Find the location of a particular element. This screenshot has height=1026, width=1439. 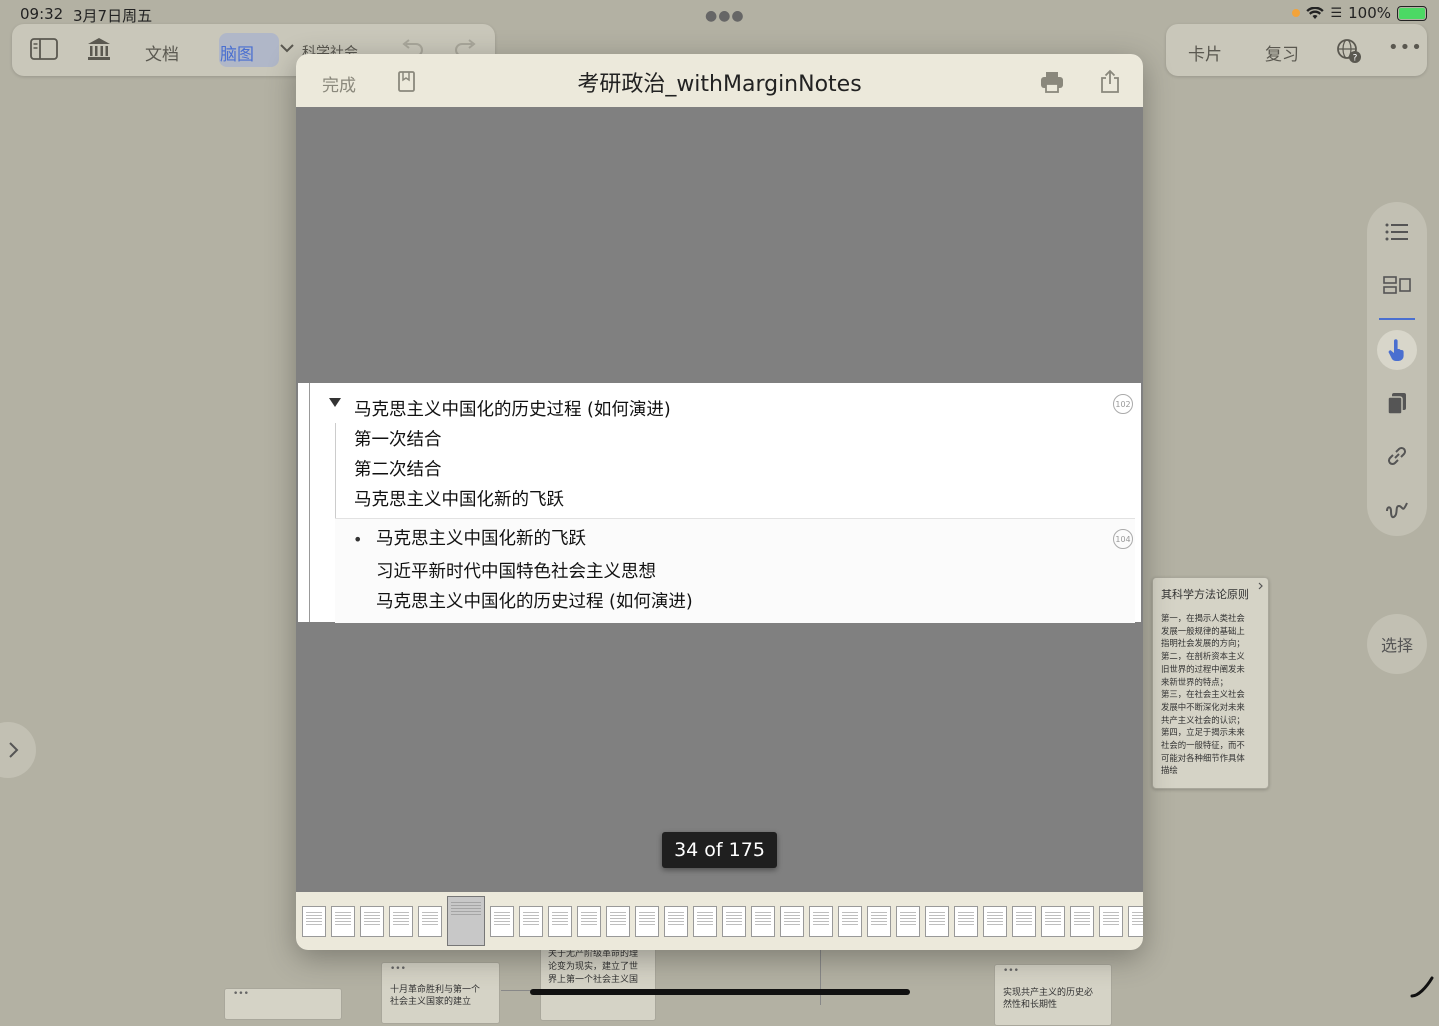

page-indicator: 34 of 175 is located at coordinates (719, 850).